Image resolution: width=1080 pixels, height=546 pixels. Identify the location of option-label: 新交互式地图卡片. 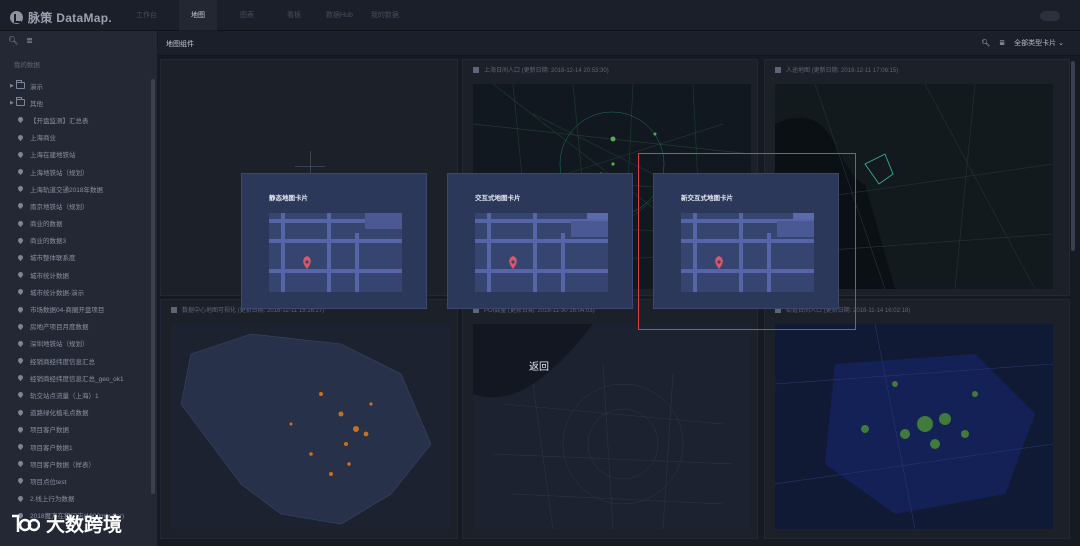
(707, 198).